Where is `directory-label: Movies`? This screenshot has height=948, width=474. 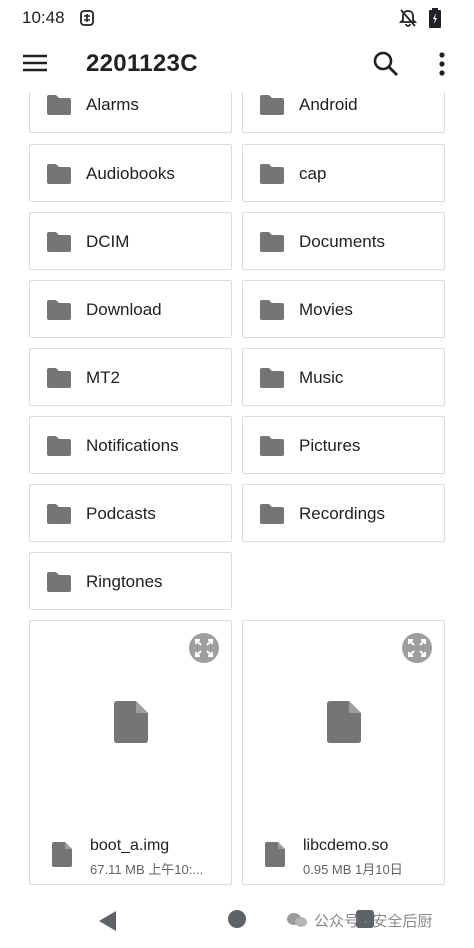
directory-label: Movies is located at coordinates (326, 309).